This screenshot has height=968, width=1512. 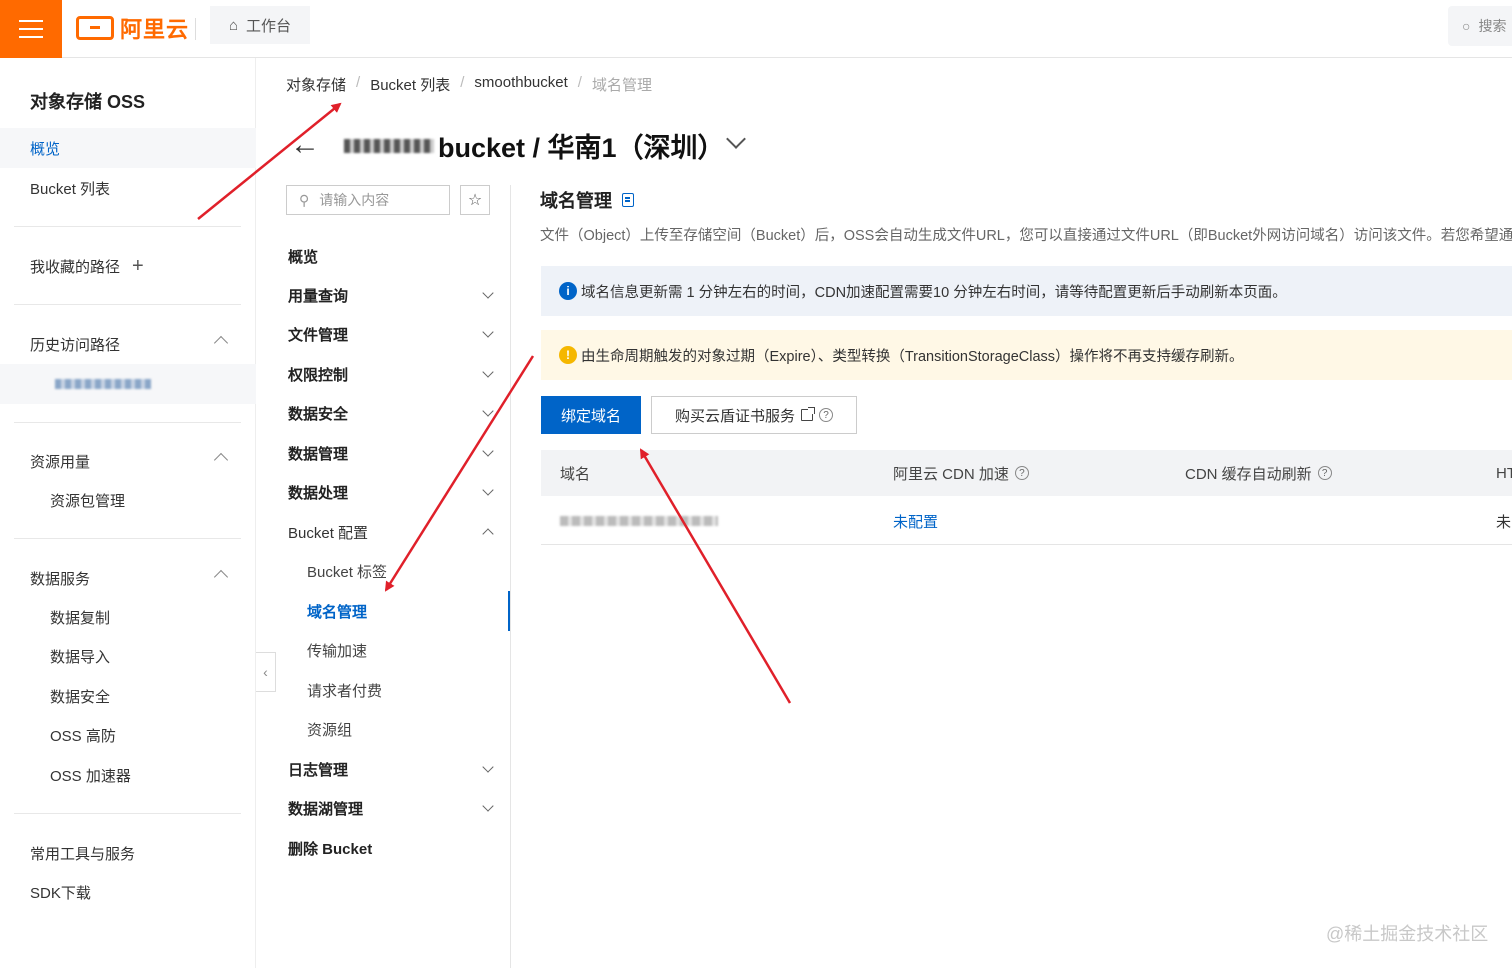 What do you see at coordinates (128, 384) in the screenshot?
I see `sidebar-item-history-entry` at bounding box center [128, 384].